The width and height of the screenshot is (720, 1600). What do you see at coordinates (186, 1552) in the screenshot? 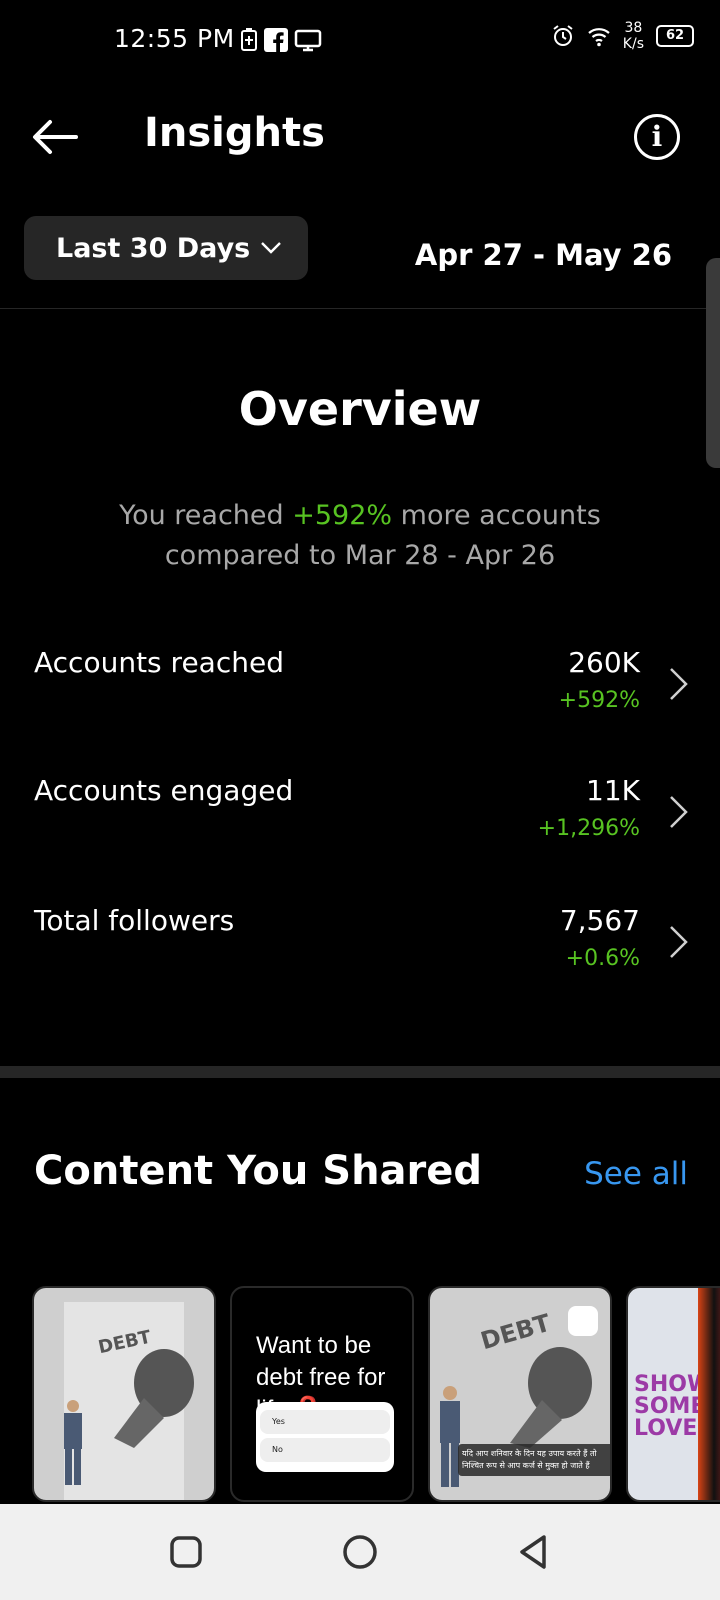
I see `recent-apps-icon` at bounding box center [186, 1552].